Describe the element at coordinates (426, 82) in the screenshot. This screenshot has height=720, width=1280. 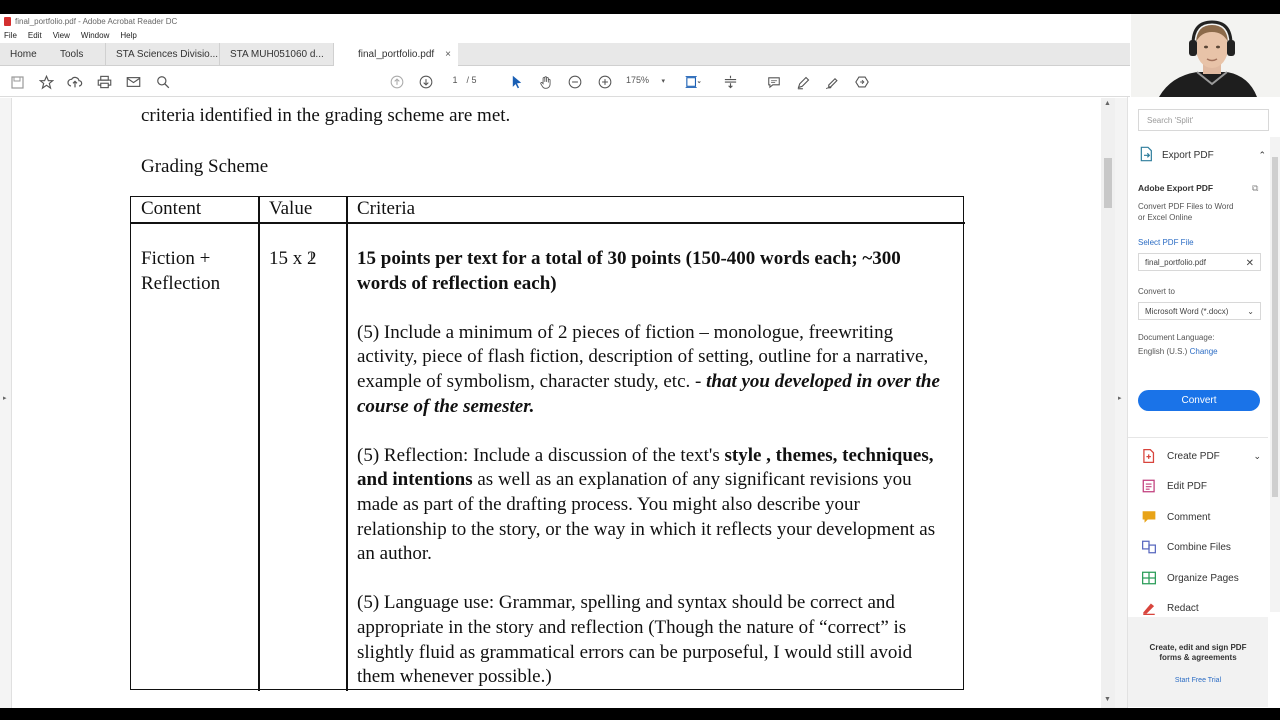
I see `next-page-icon` at that location.